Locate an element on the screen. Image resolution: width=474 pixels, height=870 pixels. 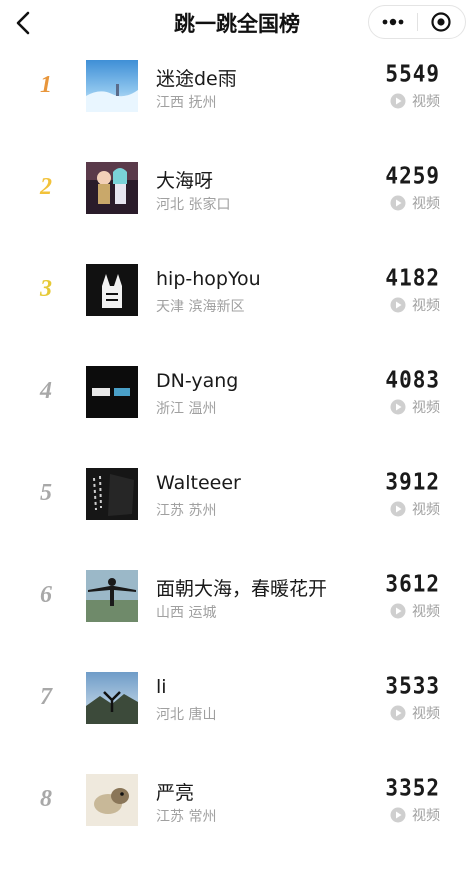
player-score: 3352 is located at coordinates (412, 788).